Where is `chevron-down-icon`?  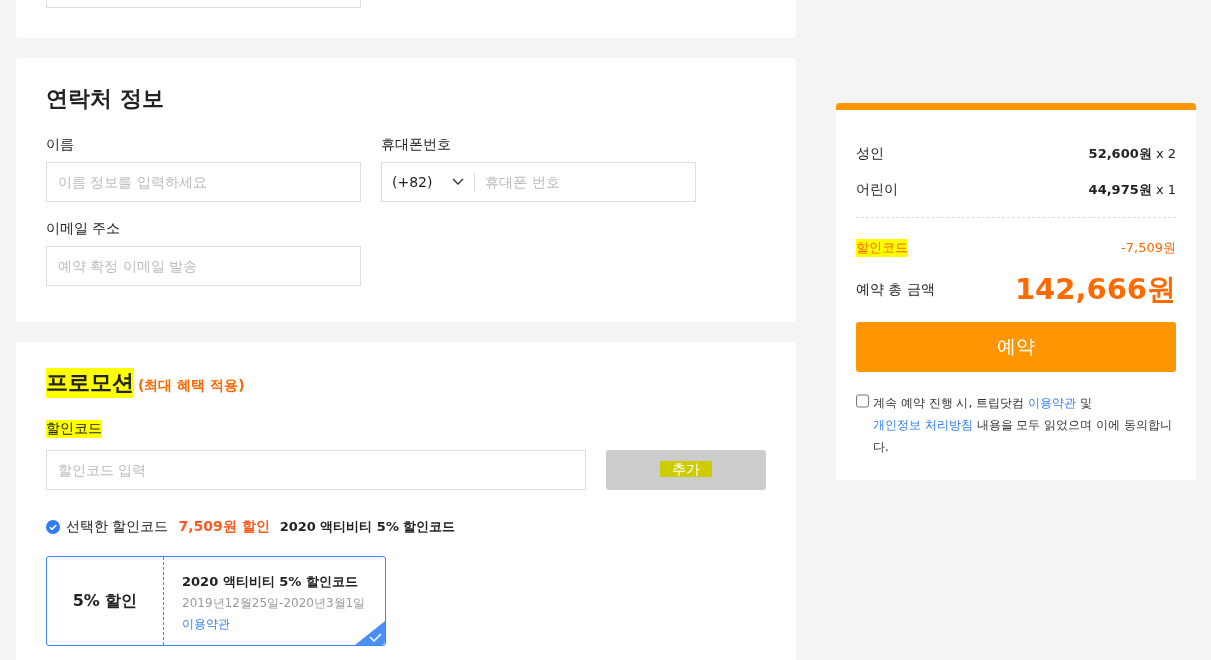
chevron-down-icon is located at coordinates (458, 182).